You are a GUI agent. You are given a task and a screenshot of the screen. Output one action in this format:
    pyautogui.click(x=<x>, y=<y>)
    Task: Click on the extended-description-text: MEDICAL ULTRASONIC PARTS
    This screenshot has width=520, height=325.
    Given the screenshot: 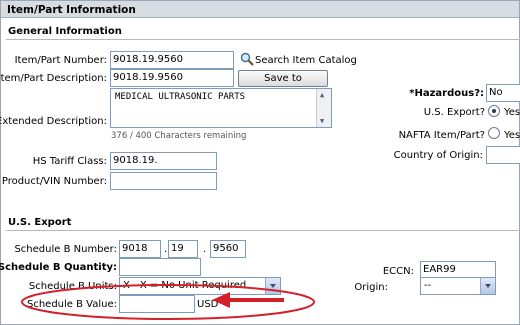 What is the action you would take?
    pyautogui.click(x=180, y=97)
    